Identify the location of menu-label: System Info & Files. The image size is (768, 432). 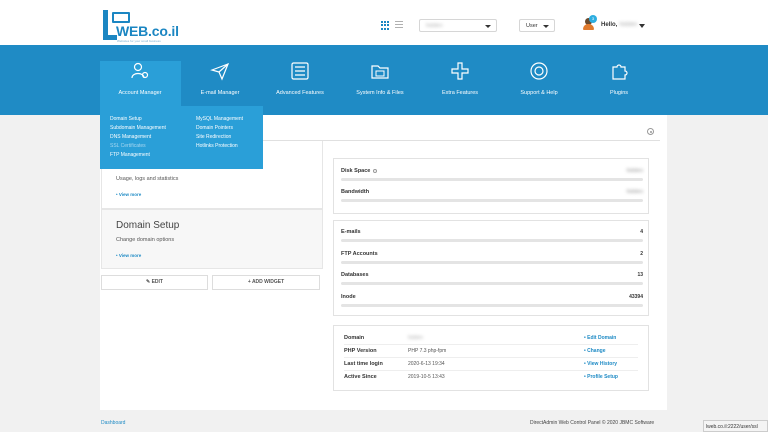
(380, 93).